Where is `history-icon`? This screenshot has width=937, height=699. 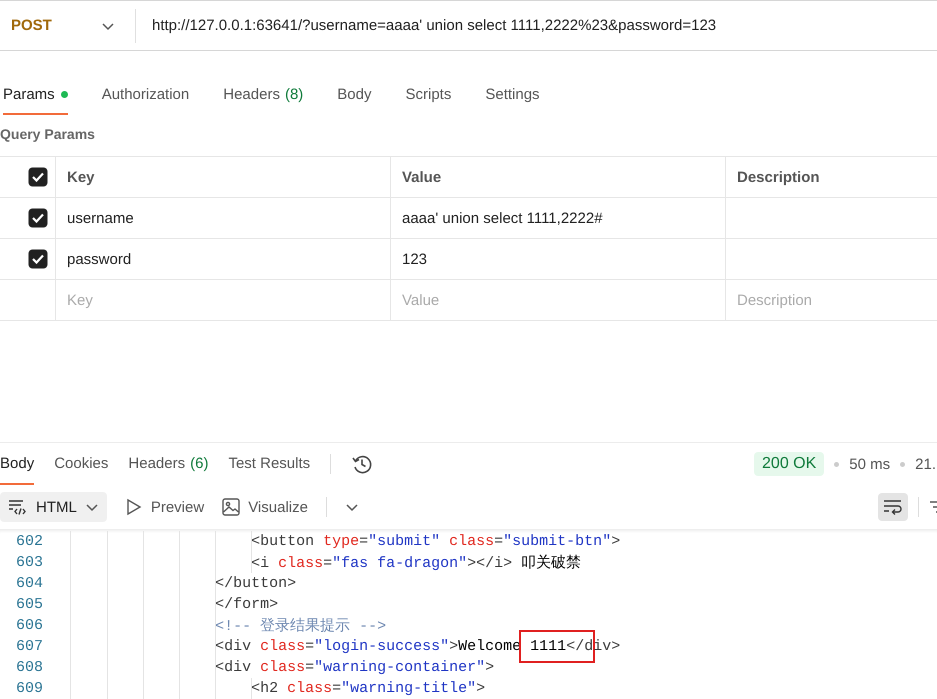
history-icon is located at coordinates (362, 464).